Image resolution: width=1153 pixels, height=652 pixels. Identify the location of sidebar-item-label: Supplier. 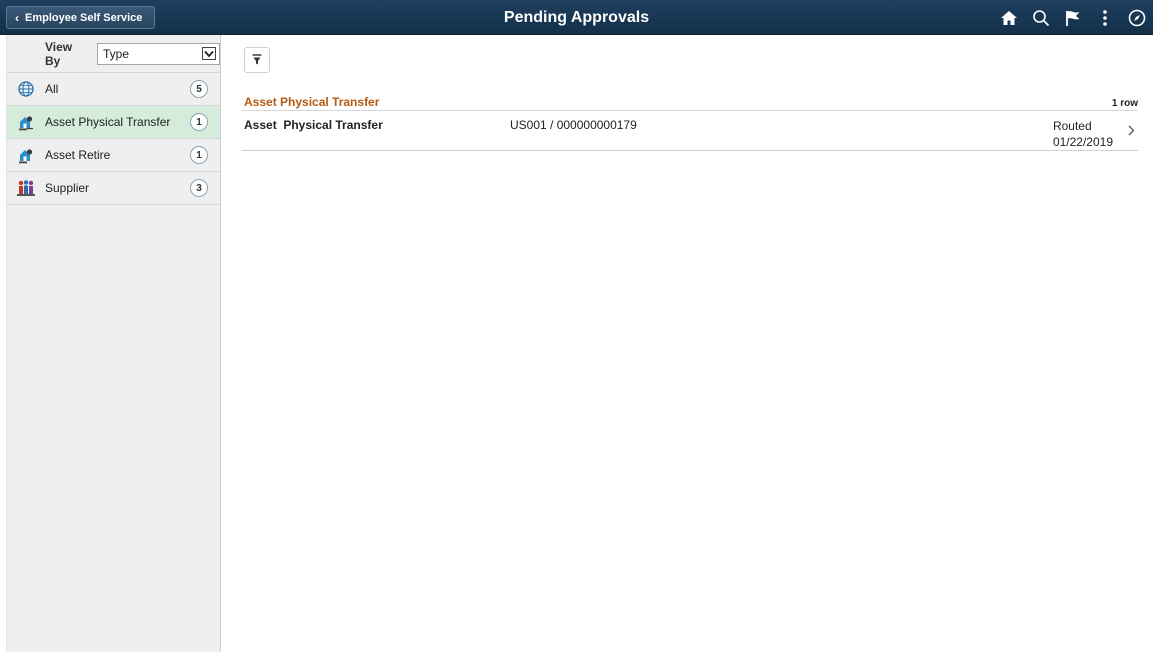
(67, 188).